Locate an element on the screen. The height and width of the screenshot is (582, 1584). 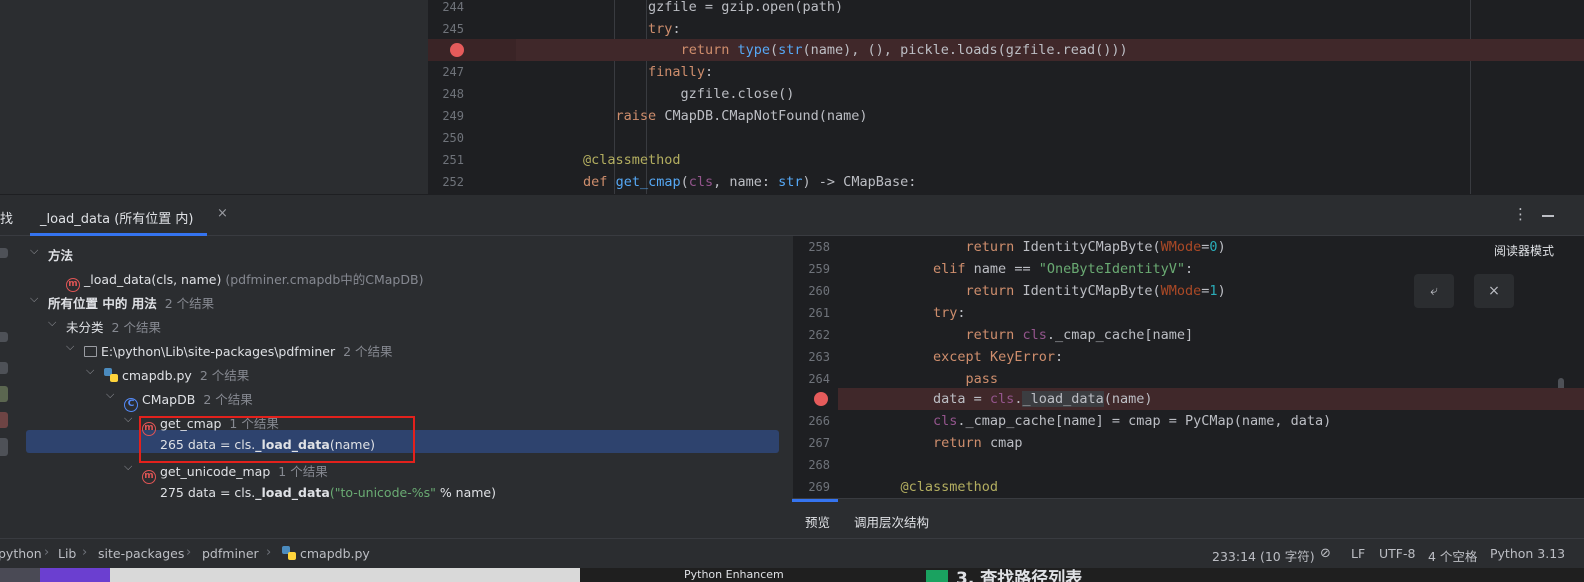
line-number: 249 is located at coordinates (453, 116).